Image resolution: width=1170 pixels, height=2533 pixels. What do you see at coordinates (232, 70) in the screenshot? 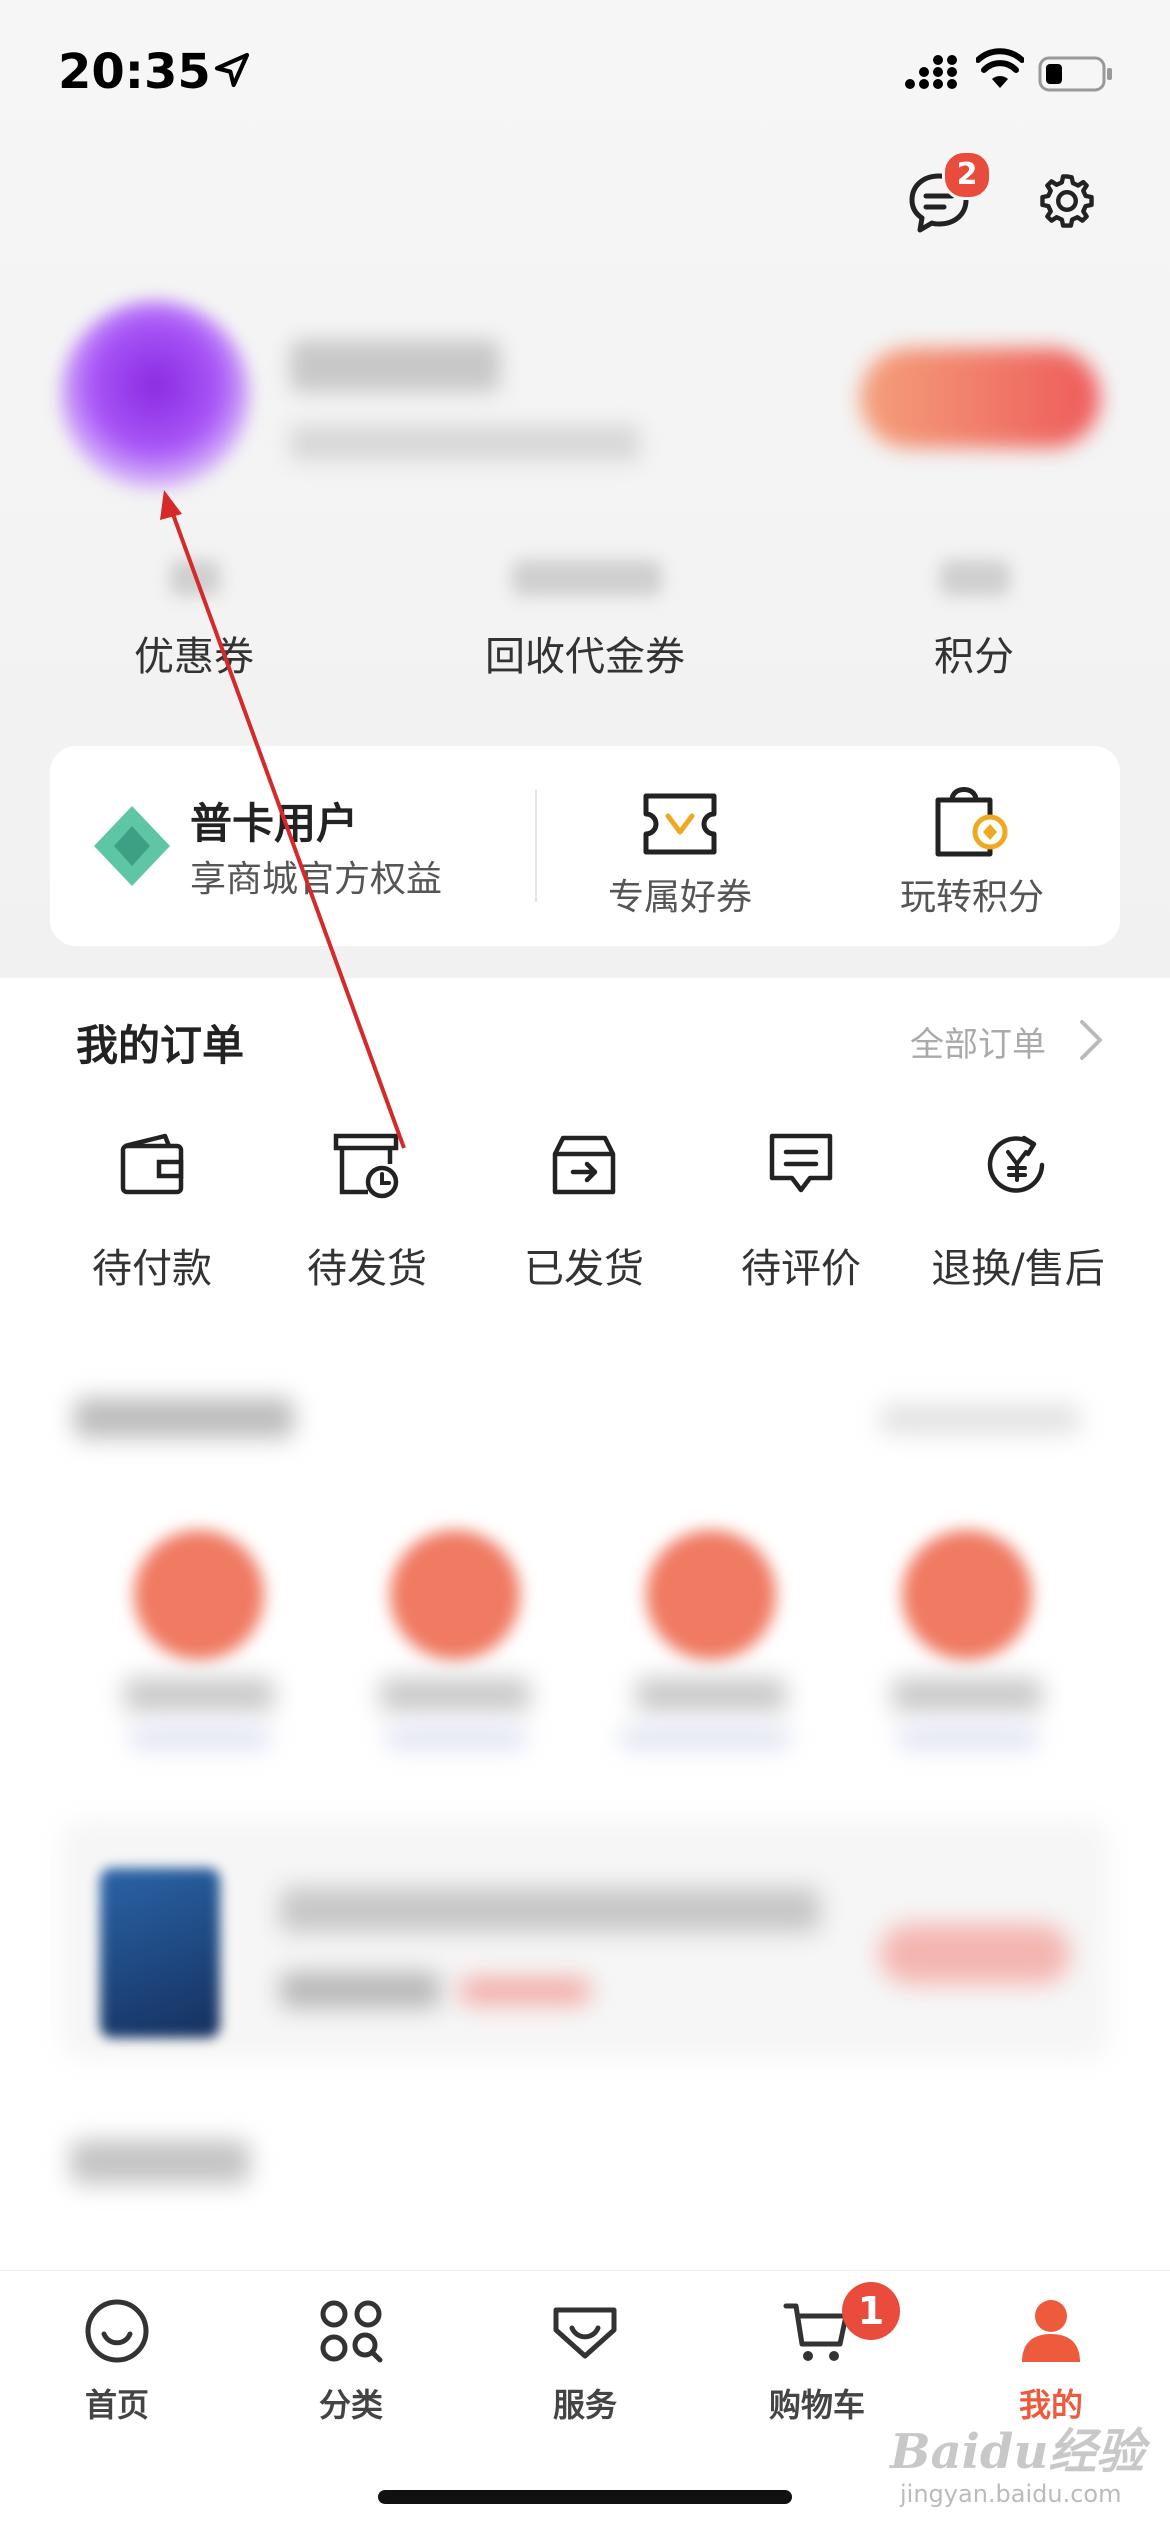
I see `location-arrow-icon` at bounding box center [232, 70].